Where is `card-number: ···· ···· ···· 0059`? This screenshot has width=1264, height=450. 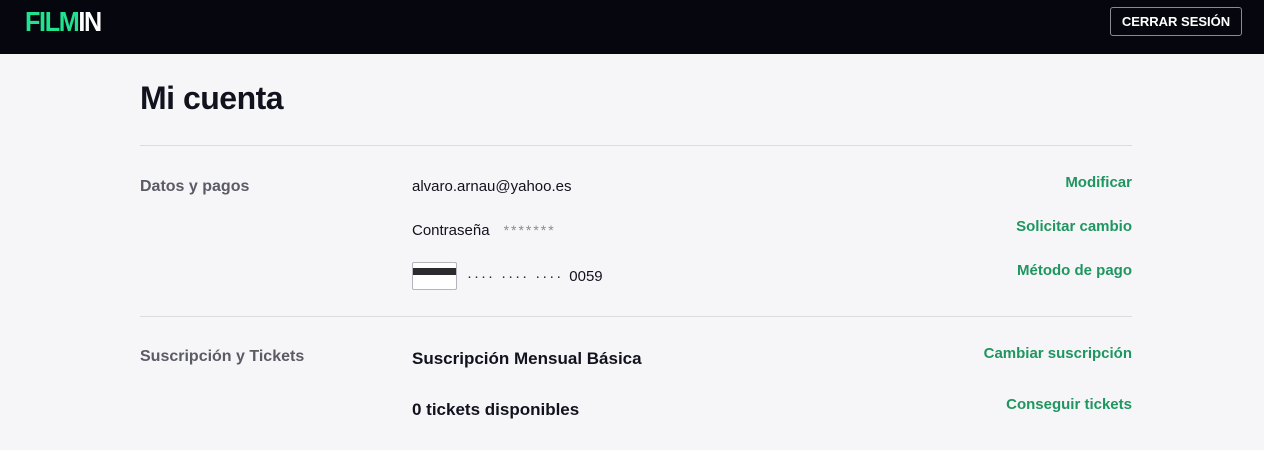
card-number: ···· ···· ···· 0059 is located at coordinates (535, 276).